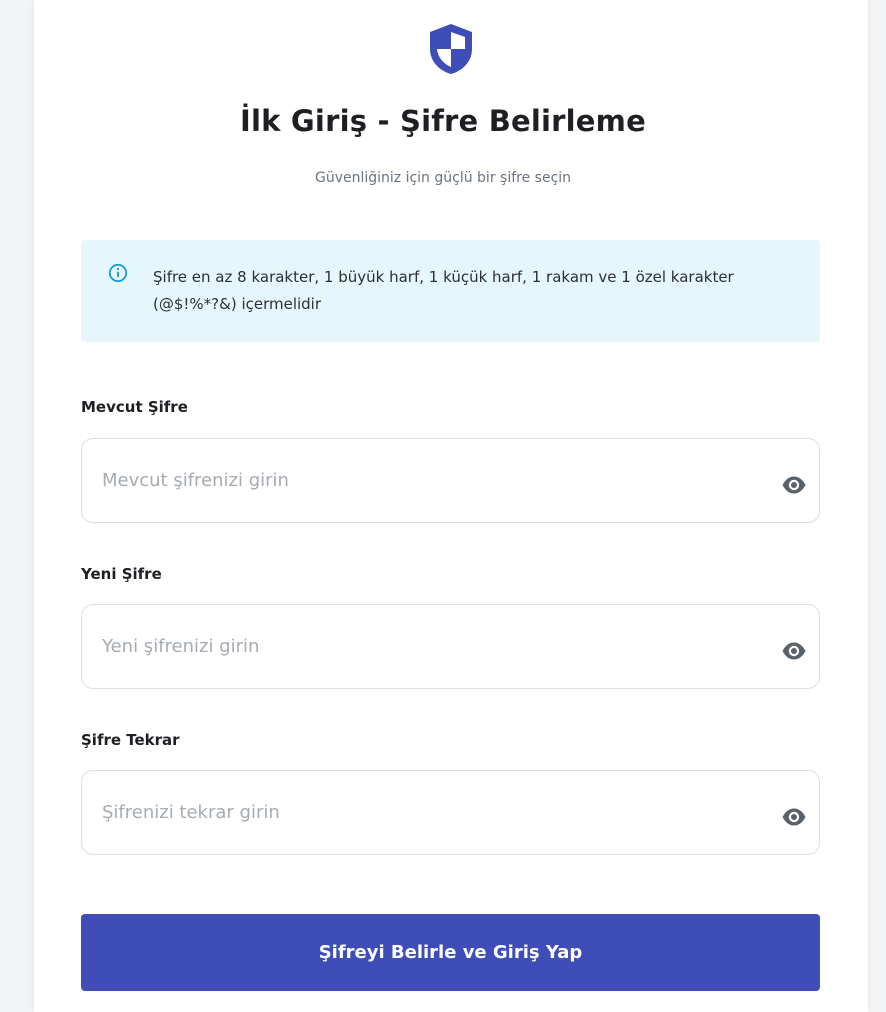  What do you see at coordinates (443, 121) in the screenshot?
I see `page-title: İlk Giriş - Şifre Belirleme` at bounding box center [443, 121].